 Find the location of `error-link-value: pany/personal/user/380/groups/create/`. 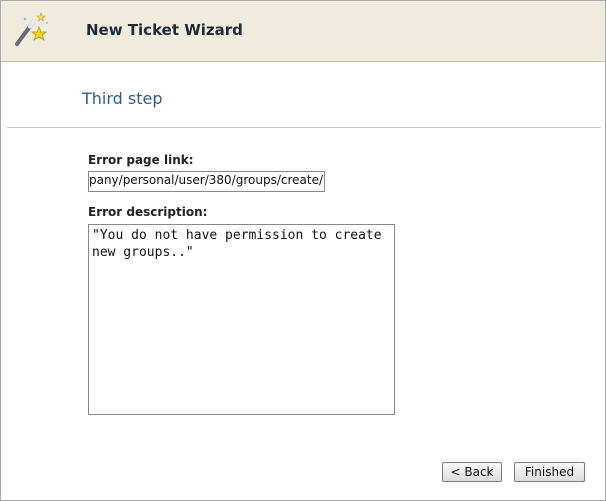

error-link-value: pany/personal/user/380/groups/create/ is located at coordinates (205, 180).